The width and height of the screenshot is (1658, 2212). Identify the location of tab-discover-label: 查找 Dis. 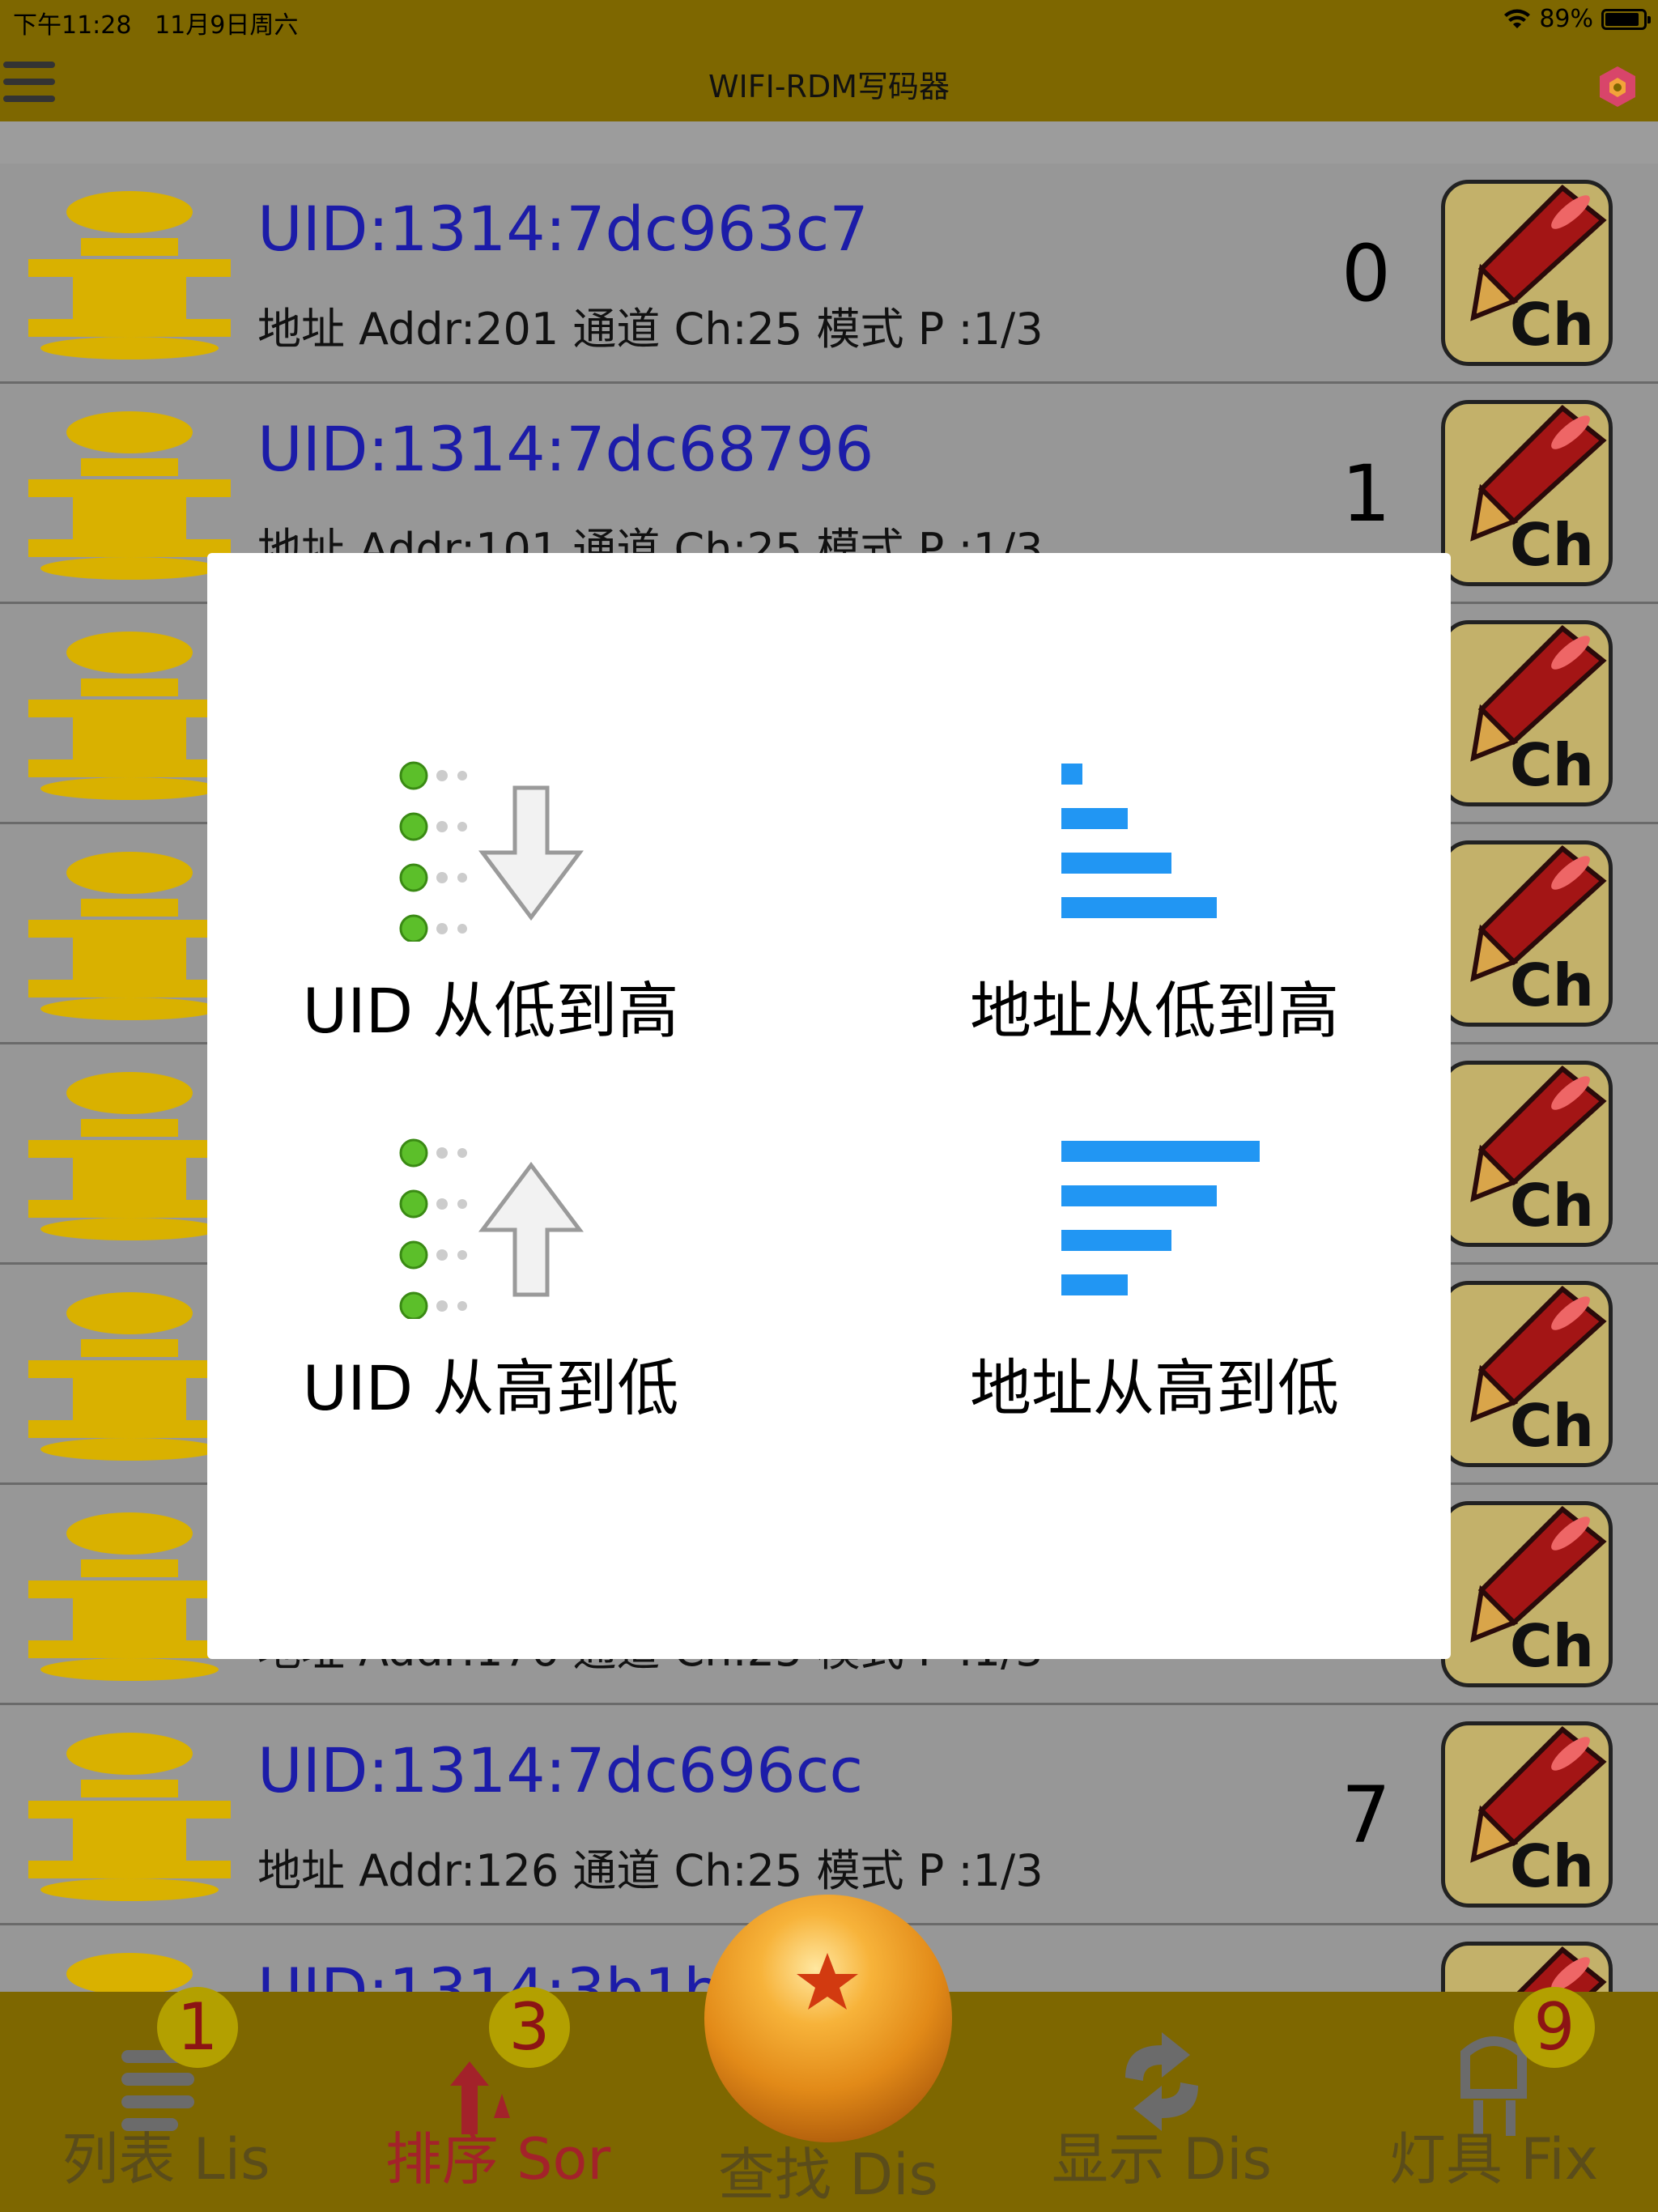
(828, 2170).